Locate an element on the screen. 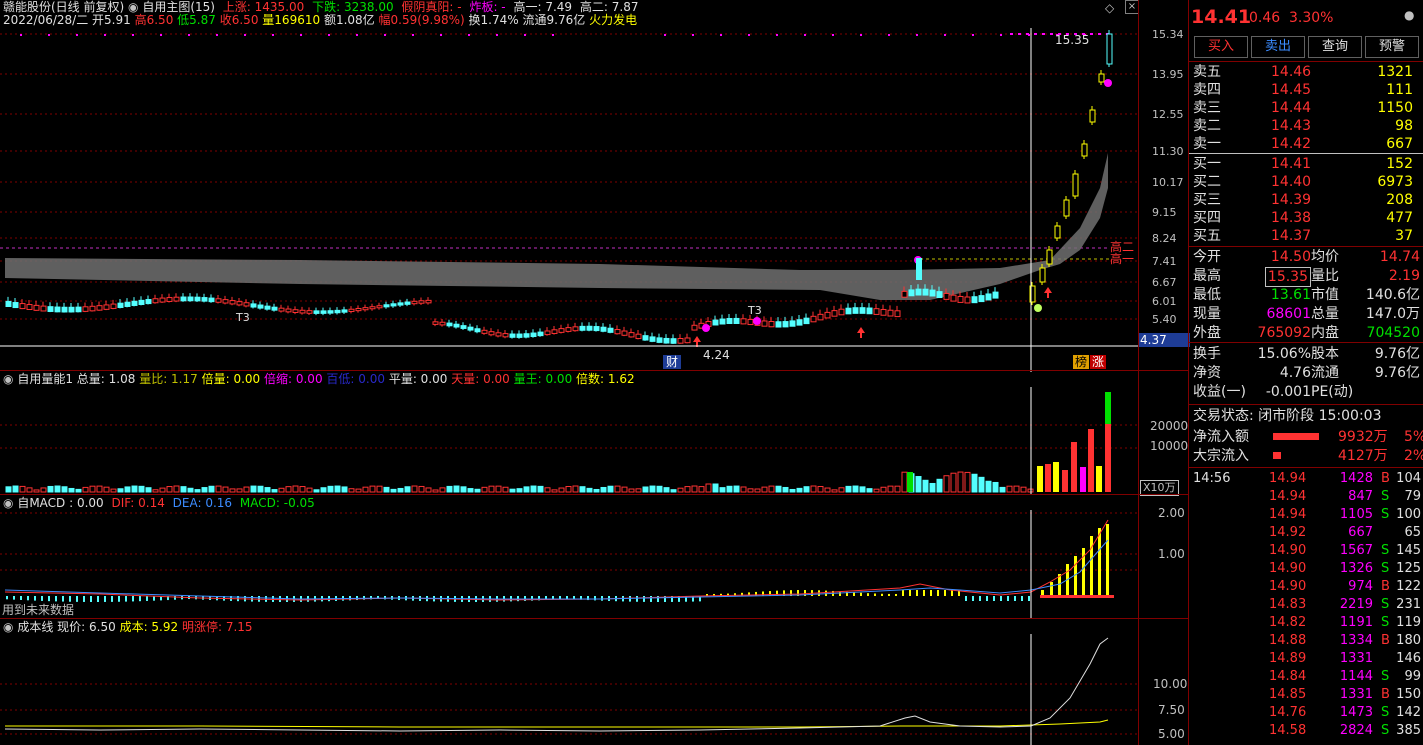  ask-row: 卖四 14.45 111 is located at coordinates (1307, 90).